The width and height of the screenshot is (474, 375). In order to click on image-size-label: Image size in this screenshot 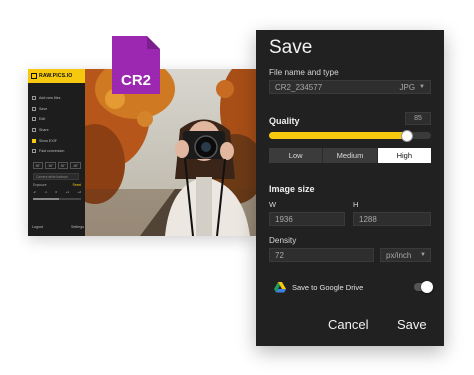, I will do `click(292, 189)`.